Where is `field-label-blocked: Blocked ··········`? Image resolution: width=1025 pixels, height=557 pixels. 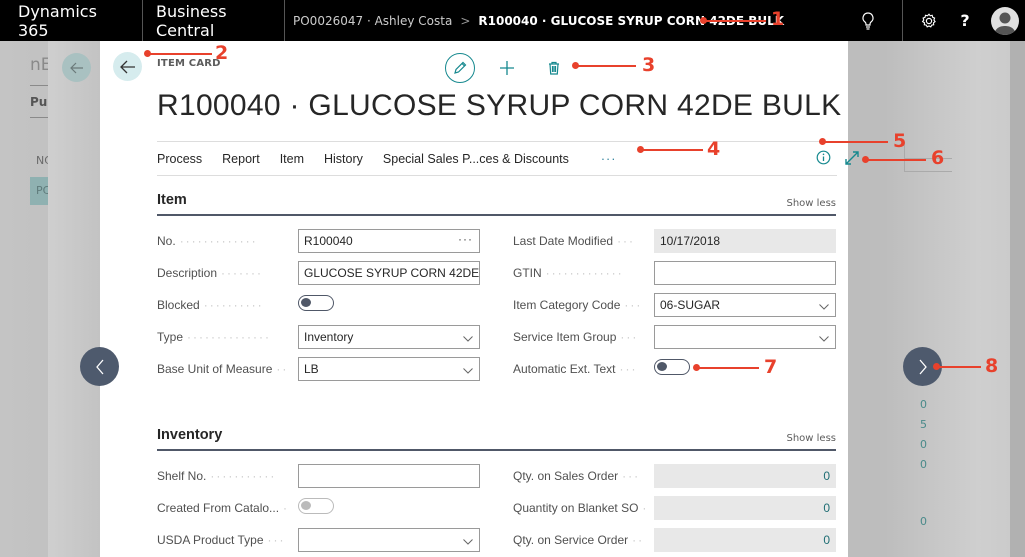
field-label-blocked: Blocked ·········· is located at coordinates (210, 305).